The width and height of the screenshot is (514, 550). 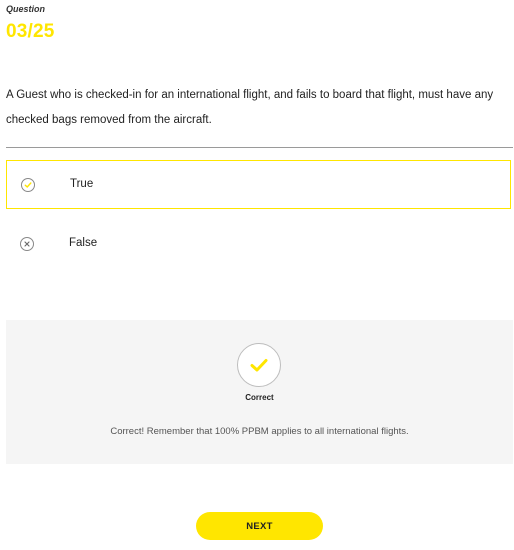 I want to click on answer-option-label: False, so click(x=83, y=243).